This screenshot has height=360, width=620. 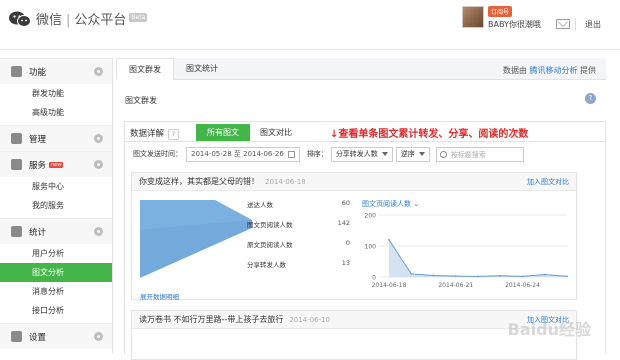 I want to click on sidebar-group-function: 功能, so click(x=56, y=71).